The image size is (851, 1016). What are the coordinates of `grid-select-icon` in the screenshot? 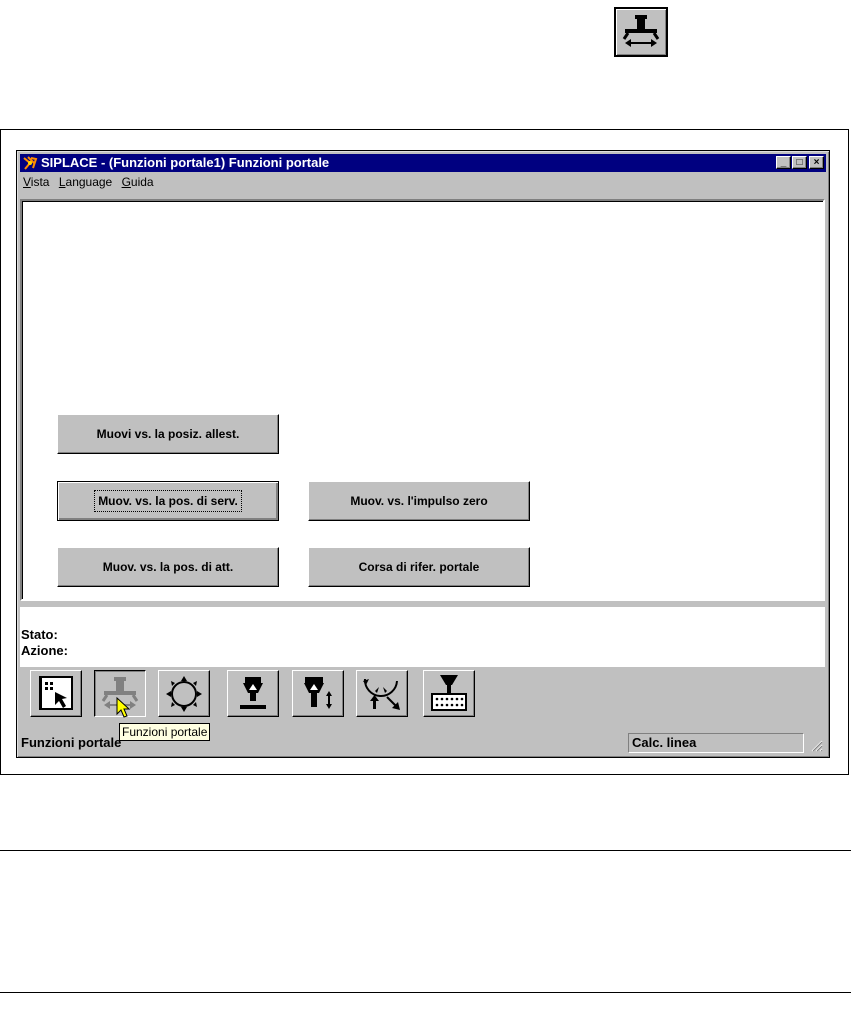 It's located at (56, 693).